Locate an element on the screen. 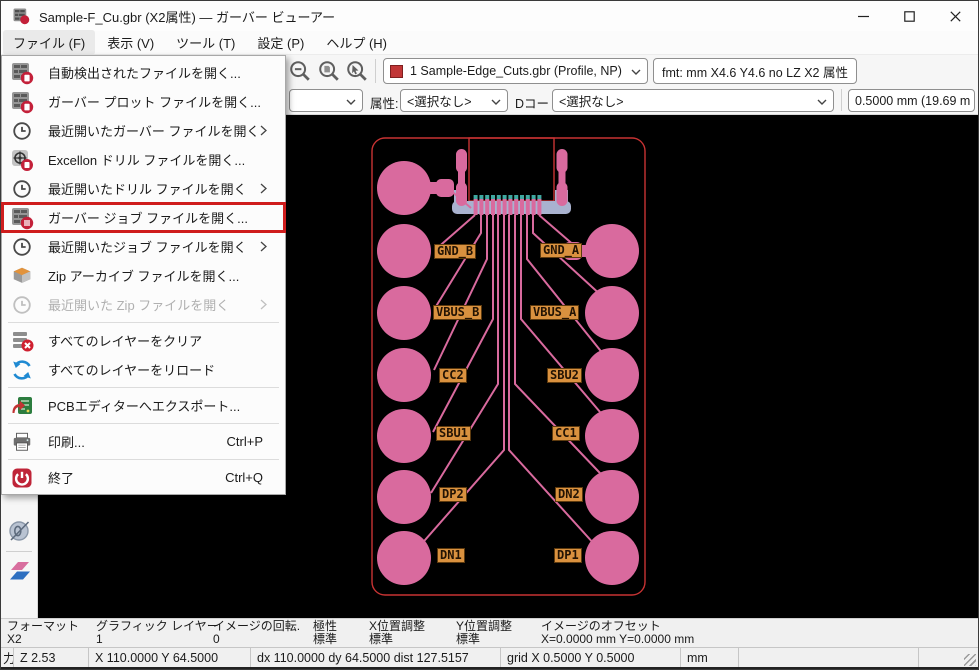 The height and width of the screenshot is (670, 979). menu-help: ヘルプ (H) is located at coordinates (356, 42).